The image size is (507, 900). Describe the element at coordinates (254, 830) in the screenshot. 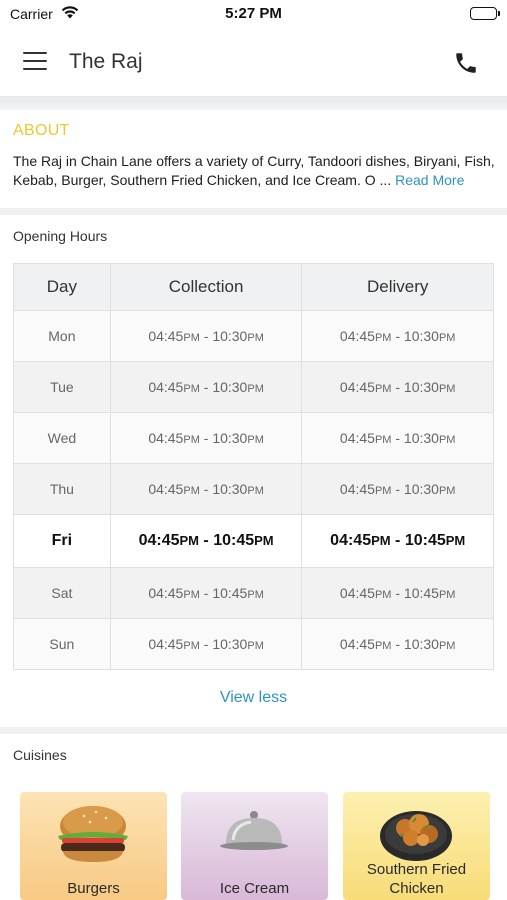

I see `cloche-icon` at that location.